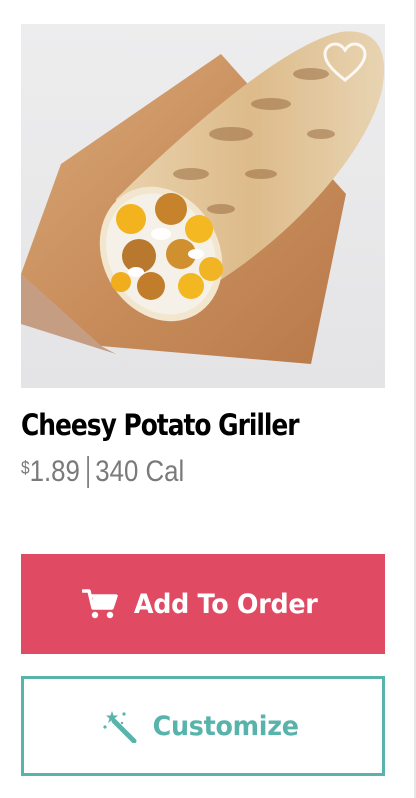  Describe the element at coordinates (25, 468) in the screenshot. I see `price-currency: $` at that location.